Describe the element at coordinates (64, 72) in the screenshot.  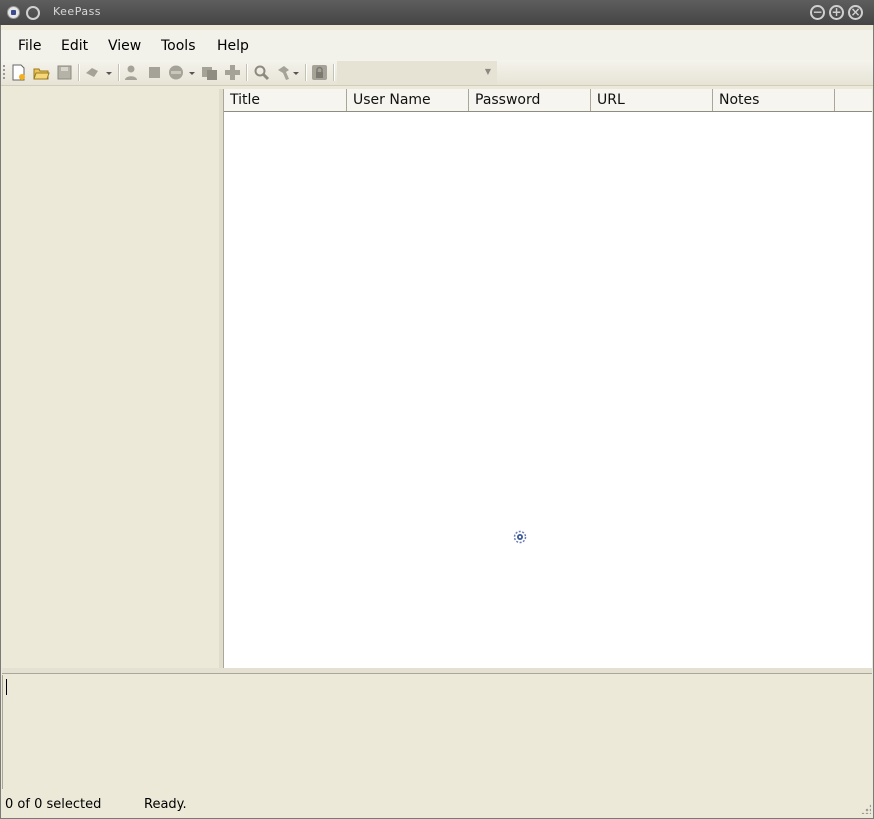
I see `save-database-icon` at that location.